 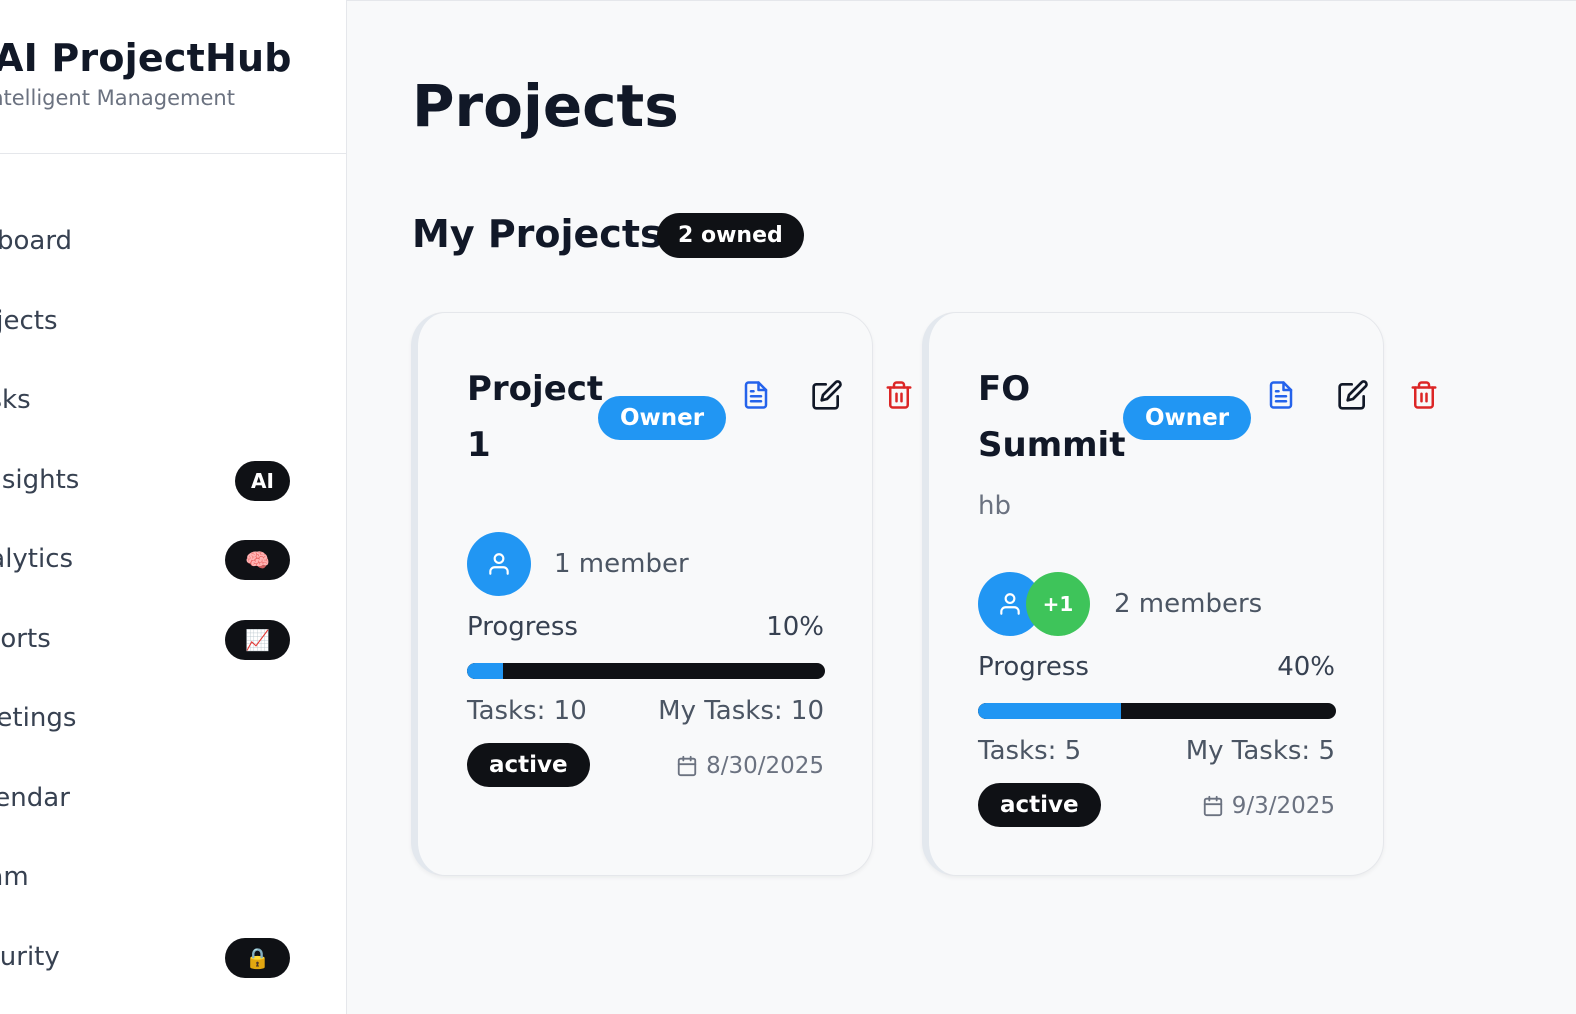 What do you see at coordinates (173, 640) in the screenshot?
I see `sidebar-item-reports: Reports 📈` at bounding box center [173, 640].